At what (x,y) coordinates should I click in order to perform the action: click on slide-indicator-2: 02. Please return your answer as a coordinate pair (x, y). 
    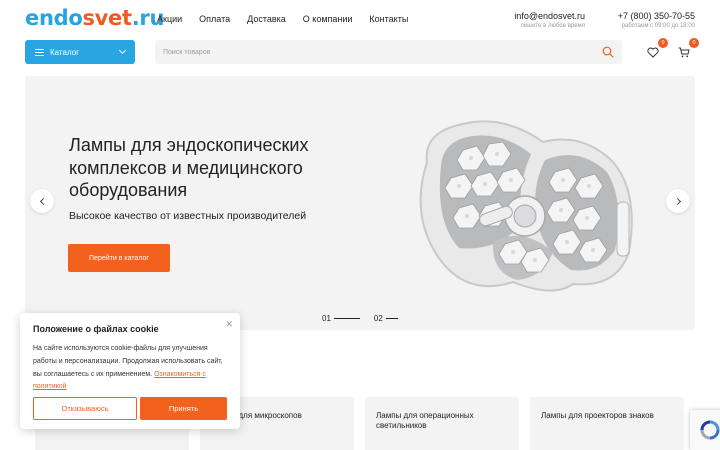
    Looking at the image, I should click on (386, 318).